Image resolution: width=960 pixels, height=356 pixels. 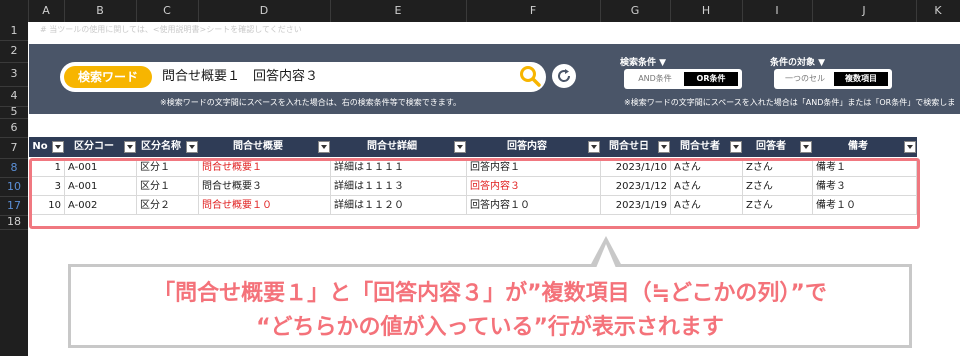 I want to click on row-header-7: 7, so click(x=14, y=148).